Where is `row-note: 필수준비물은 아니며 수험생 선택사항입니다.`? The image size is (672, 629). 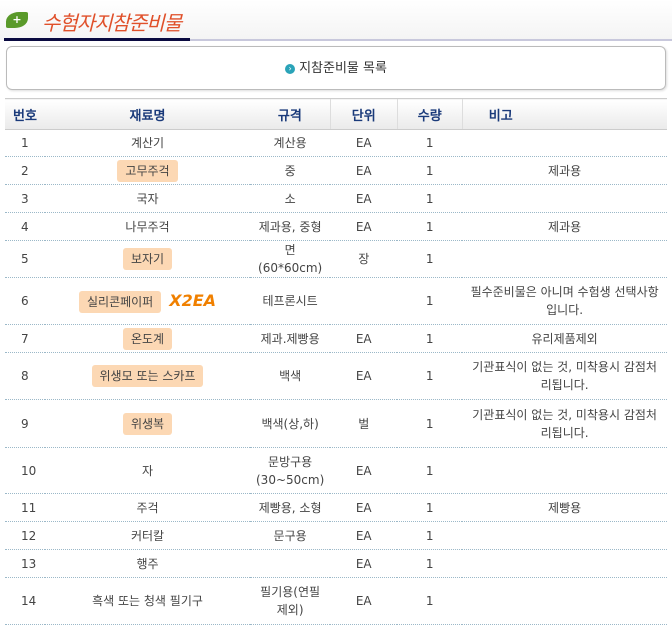
row-note: 필수준비물은 아니며 수험생 선택사항입니다. is located at coordinates (564, 301).